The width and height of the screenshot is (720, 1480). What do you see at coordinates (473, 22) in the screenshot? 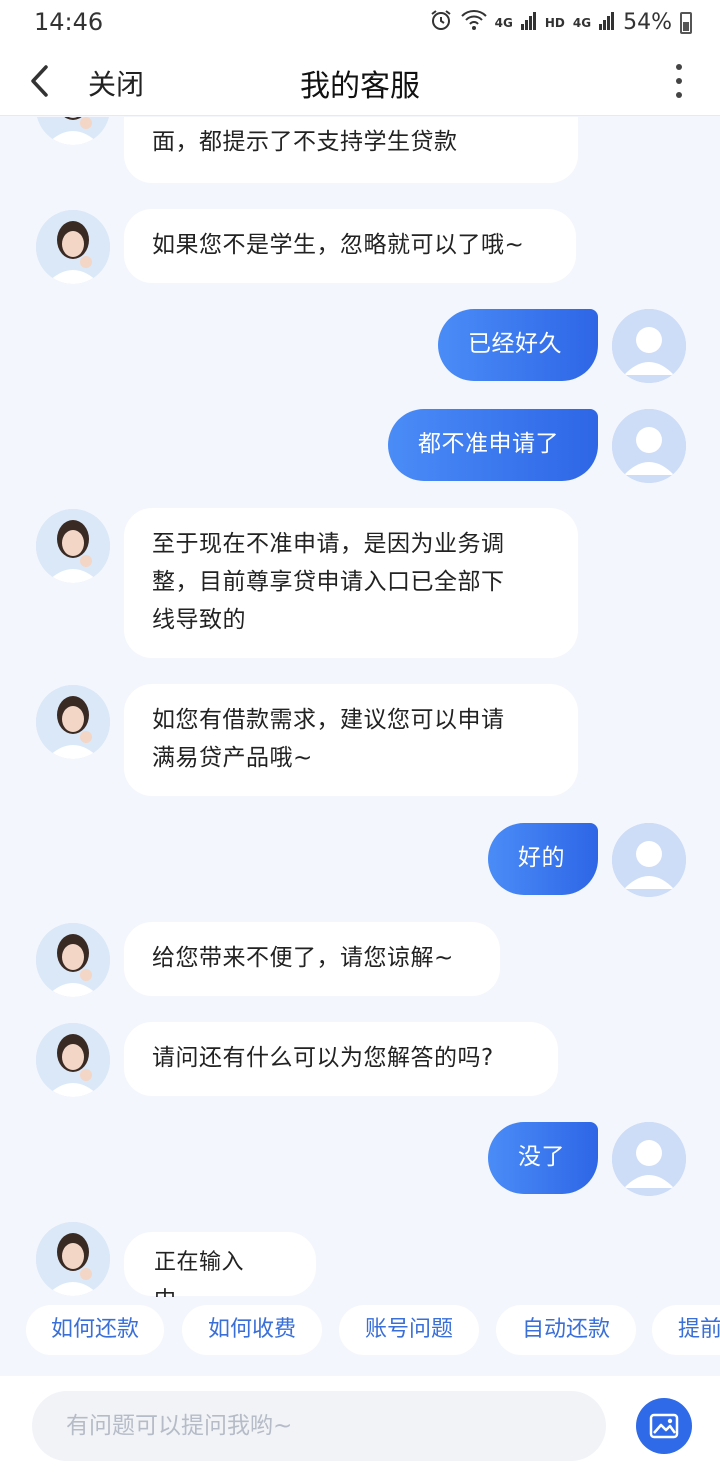
I see `wifi-icon` at bounding box center [473, 22].